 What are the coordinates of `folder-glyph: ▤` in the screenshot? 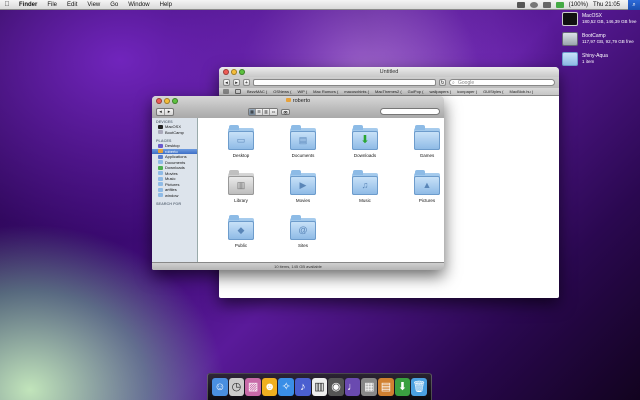 It's located at (303, 140).